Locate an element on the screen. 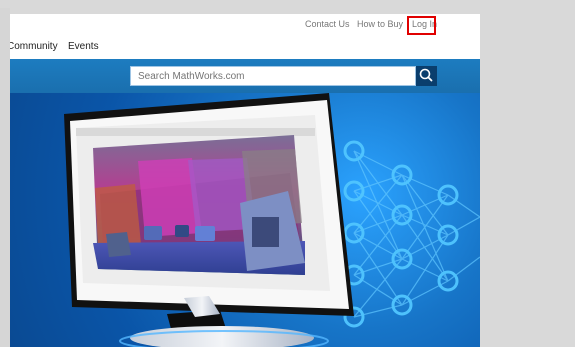  search-button is located at coordinates (426, 76).